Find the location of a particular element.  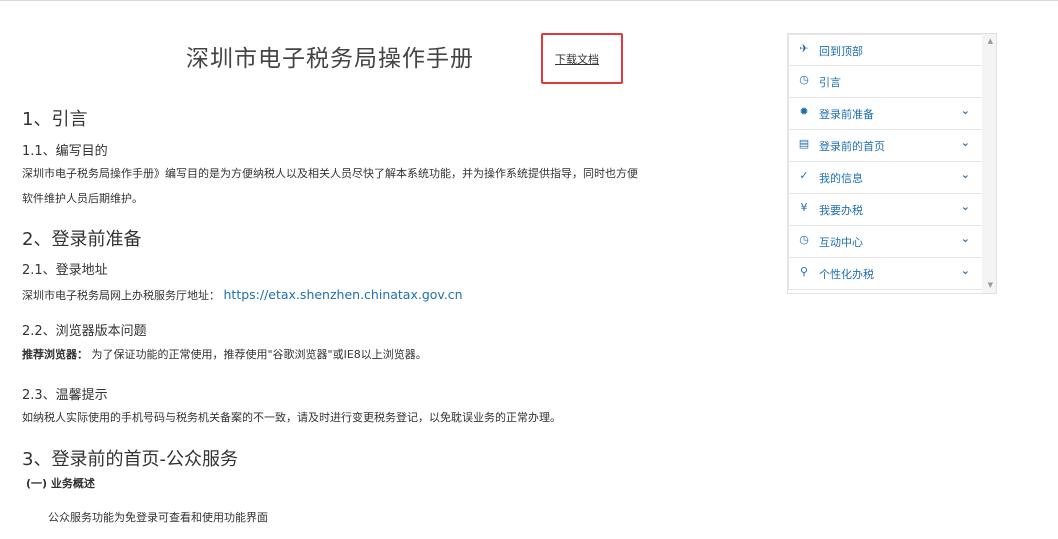

gear-icon: ✹ is located at coordinates (804, 111).